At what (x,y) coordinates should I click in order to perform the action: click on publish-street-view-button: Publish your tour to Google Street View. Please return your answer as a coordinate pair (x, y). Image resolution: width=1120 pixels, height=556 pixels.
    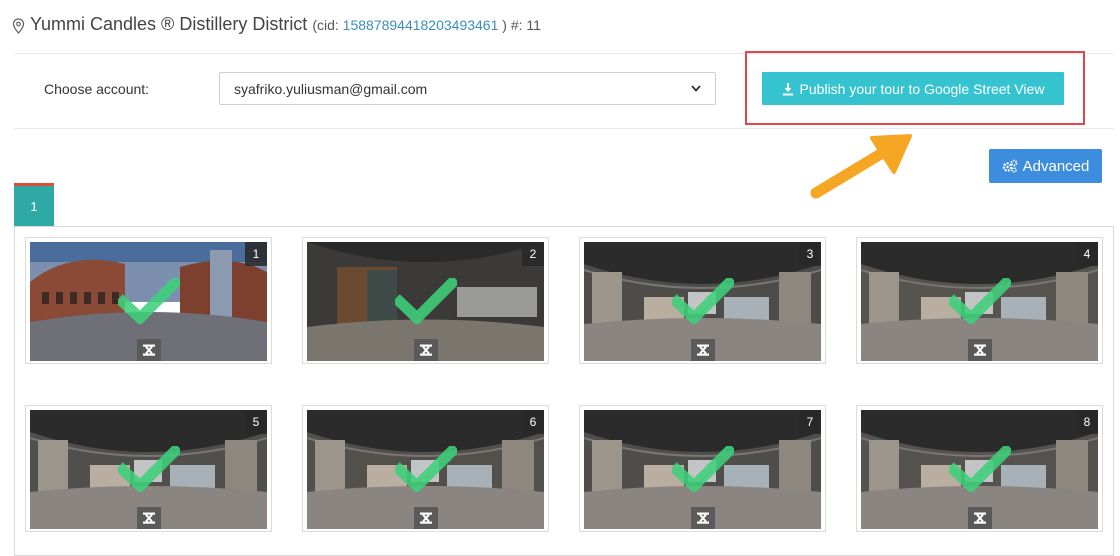
    Looking at the image, I should click on (913, 88).